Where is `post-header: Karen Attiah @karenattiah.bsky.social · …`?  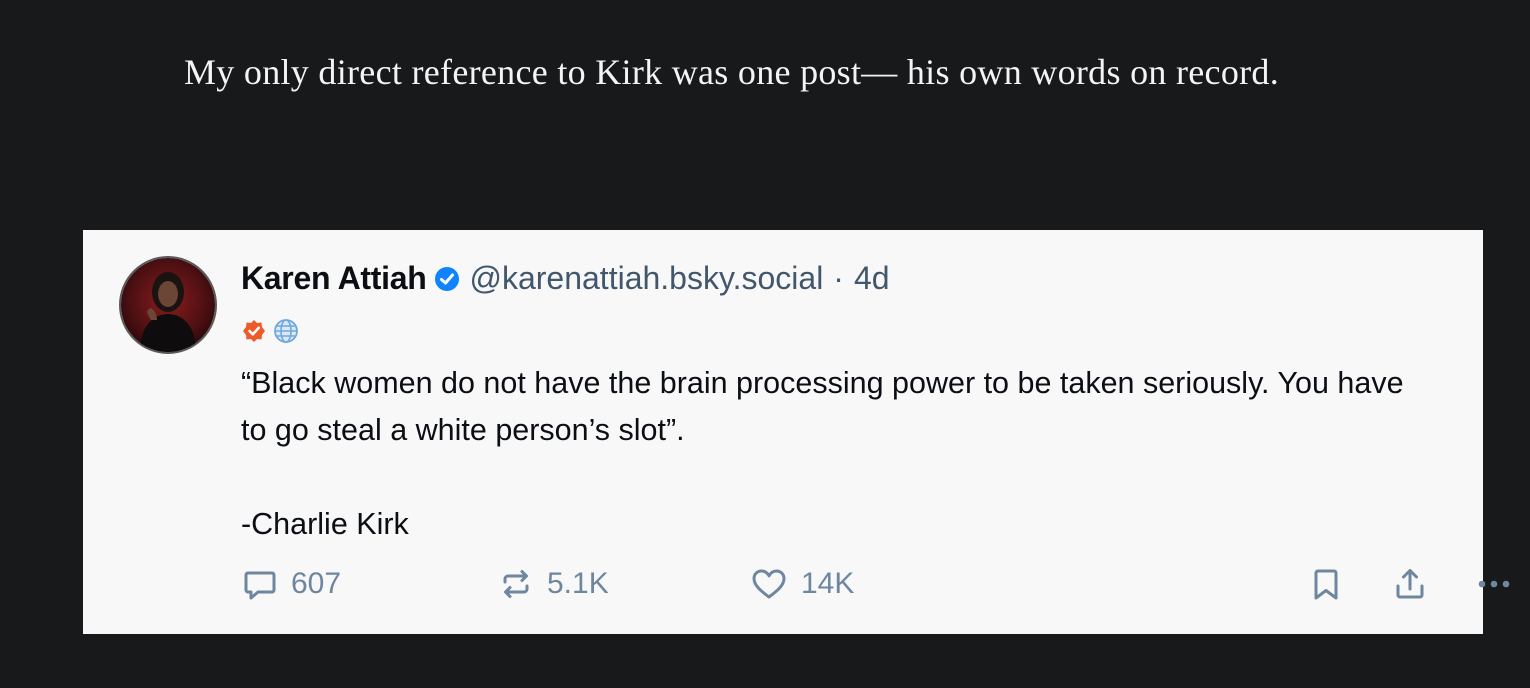
post-header: Karen Attiah @karenattiah.bsky.social · … is located at coordinates (565, 278).